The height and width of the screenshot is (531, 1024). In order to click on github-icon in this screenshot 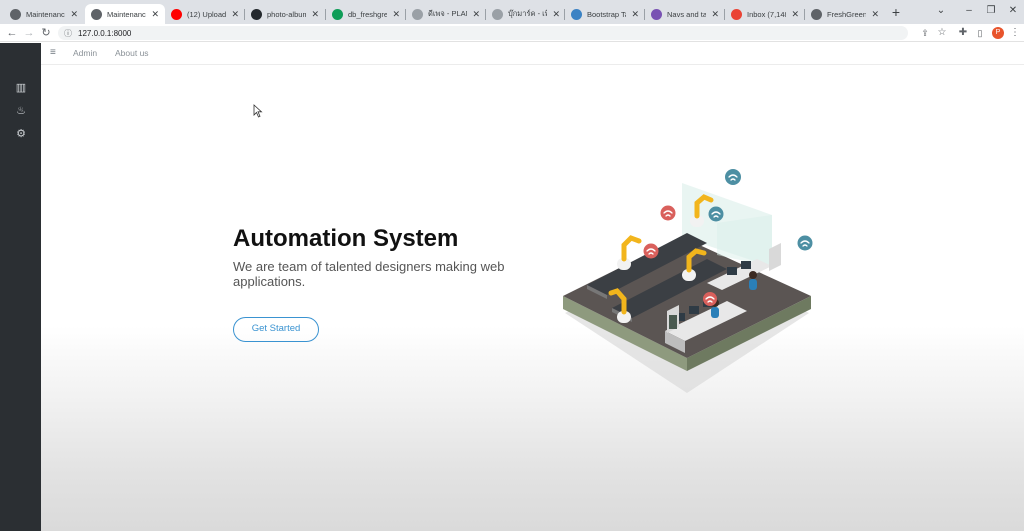, I will do `click(256, 14)`.